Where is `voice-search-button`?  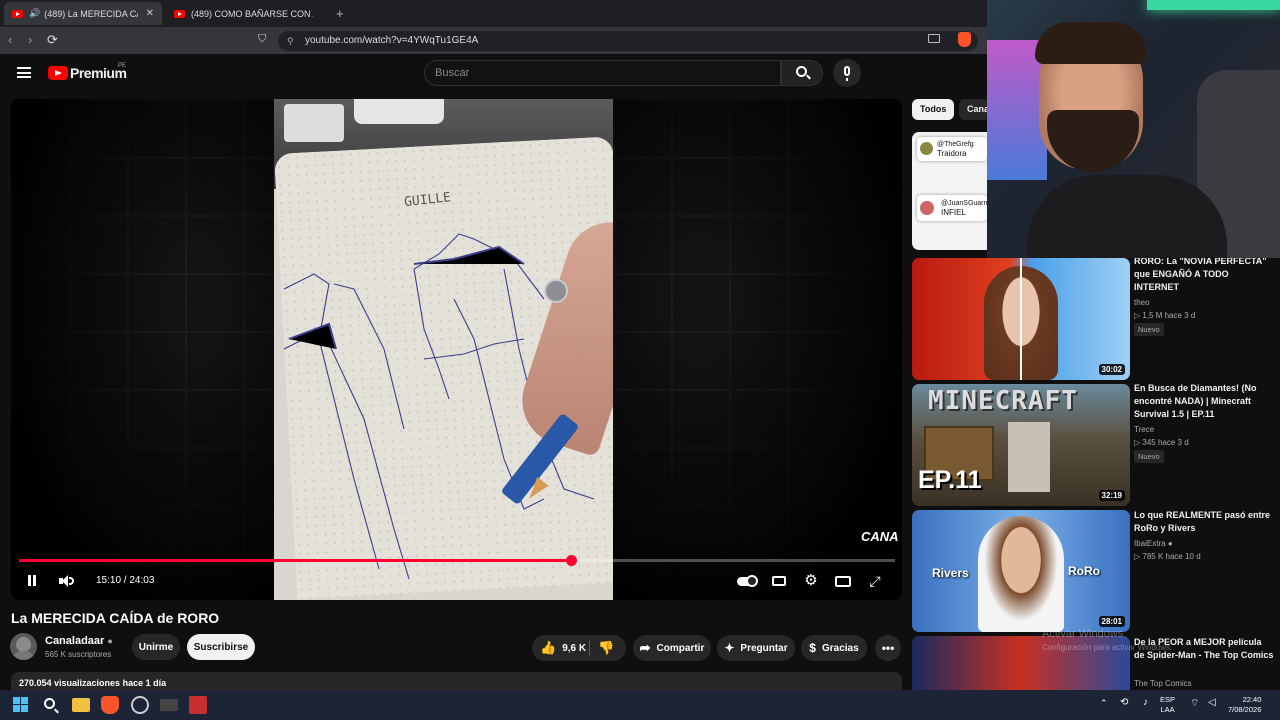 voice-search-button is located at coordinates (847, 73).